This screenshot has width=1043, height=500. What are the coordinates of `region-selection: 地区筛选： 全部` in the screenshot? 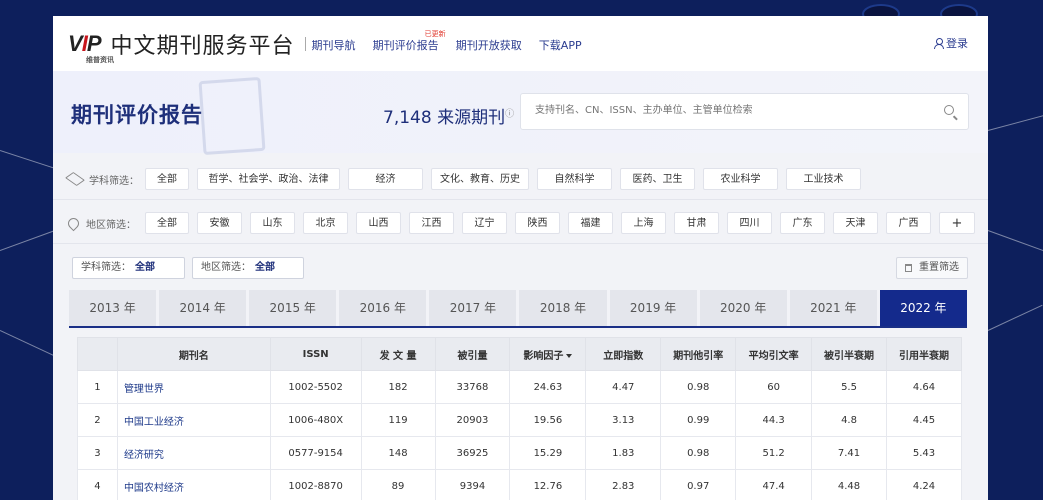 It's located at (248, 268).